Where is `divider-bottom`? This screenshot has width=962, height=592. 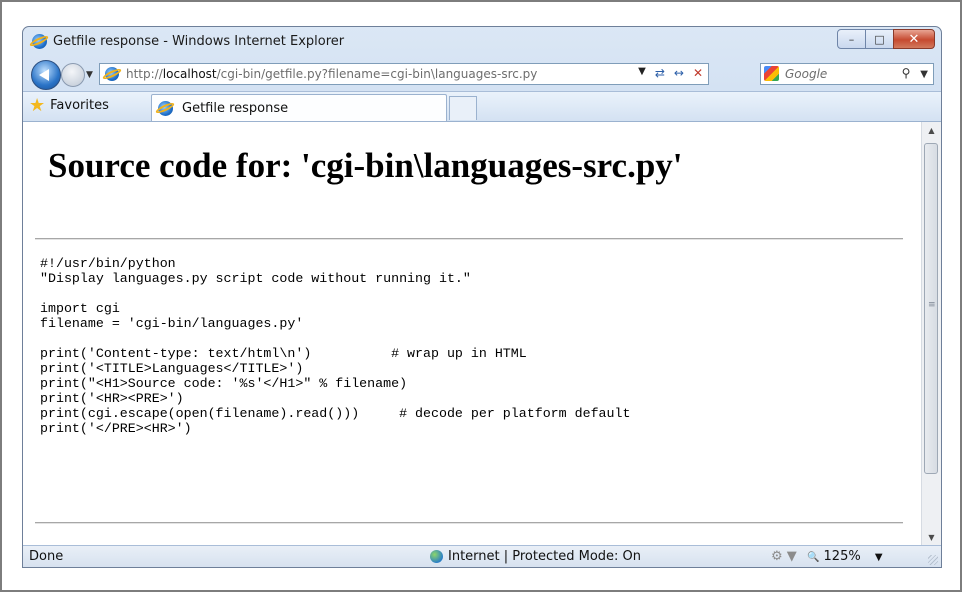
divider-bottom is located at coordinates (469, 523).